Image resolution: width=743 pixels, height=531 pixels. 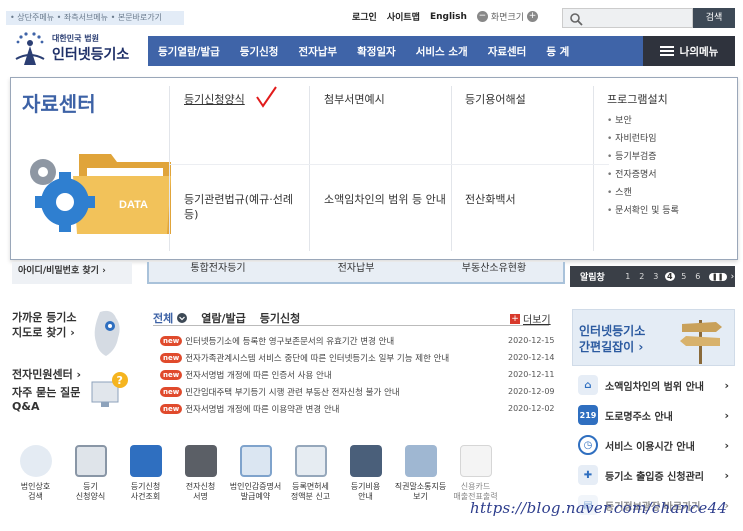 What do you see at coordinates (717, 276) in the screenshot?
I see `pause-icon: ❚❚` at bounding box center [717, 276].